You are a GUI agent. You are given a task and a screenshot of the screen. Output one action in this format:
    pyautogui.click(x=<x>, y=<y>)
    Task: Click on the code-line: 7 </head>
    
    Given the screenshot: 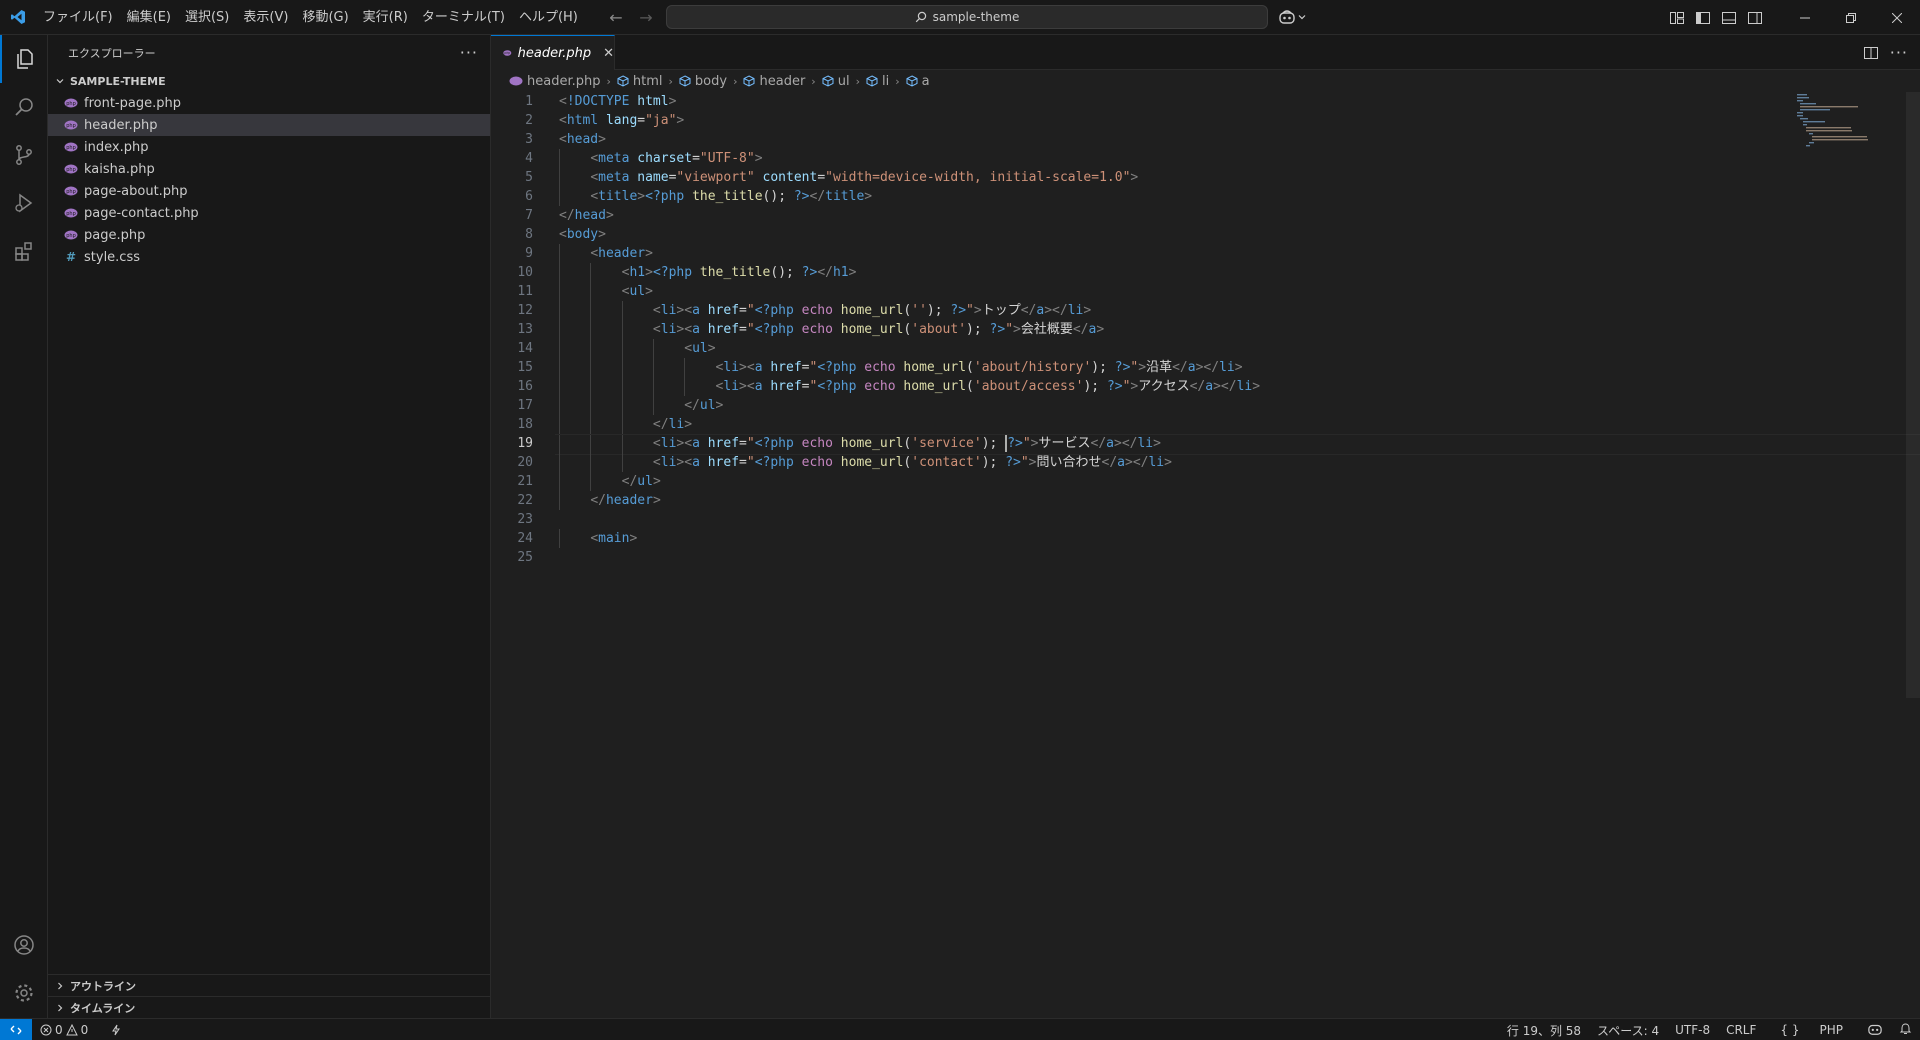 What is the action you would take?
    pyautogui.click(x=1141, y=215)
    